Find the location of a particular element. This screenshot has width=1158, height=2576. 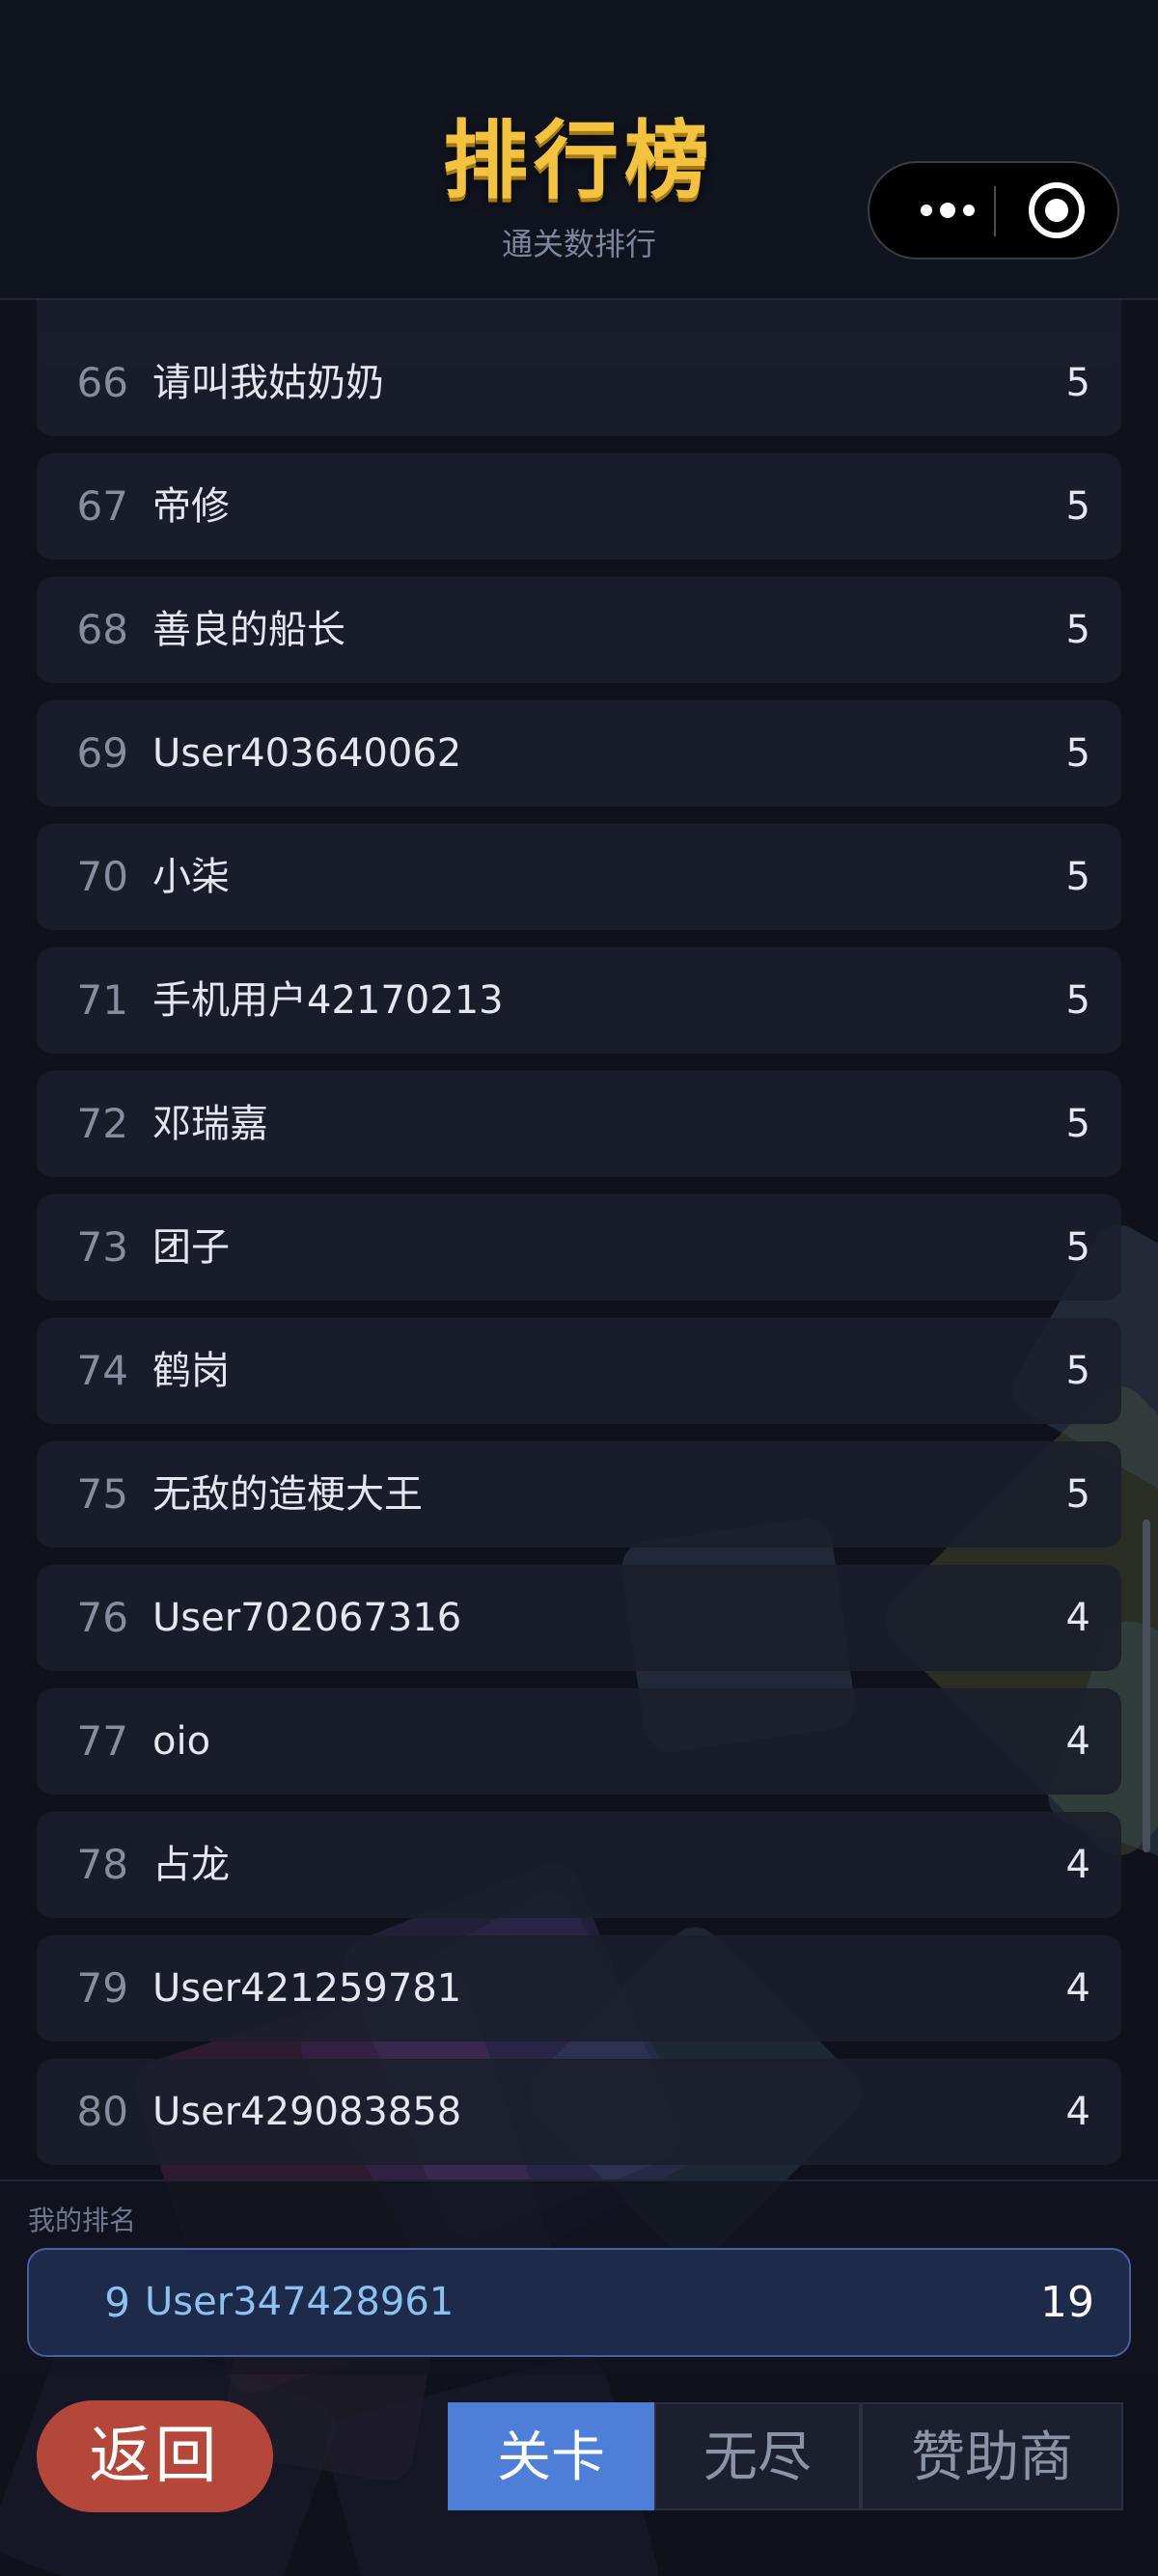

list-item: 71 手机用户42170213 5 is located at coordinates (579, 1001).